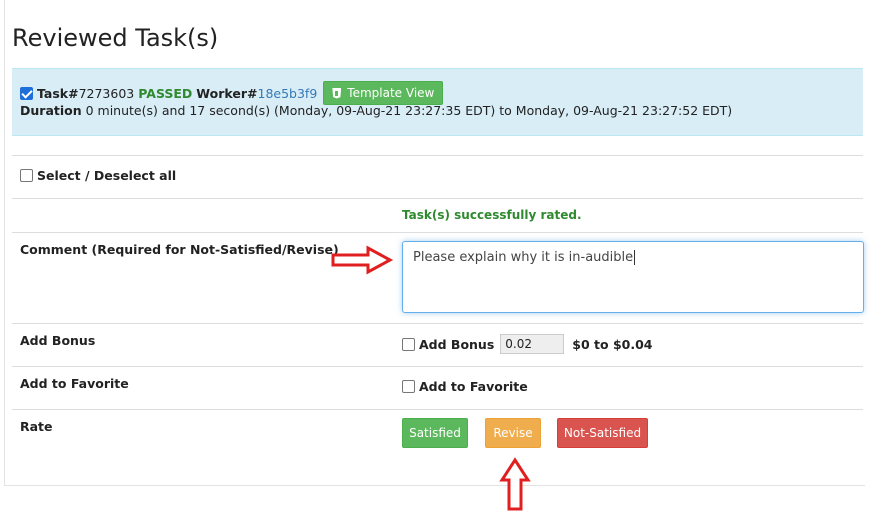 The height and width of the screenshot is (520, 875). Describe the element at coordinates (635, 257) in the screenshot. I see `text-caret` at that location.